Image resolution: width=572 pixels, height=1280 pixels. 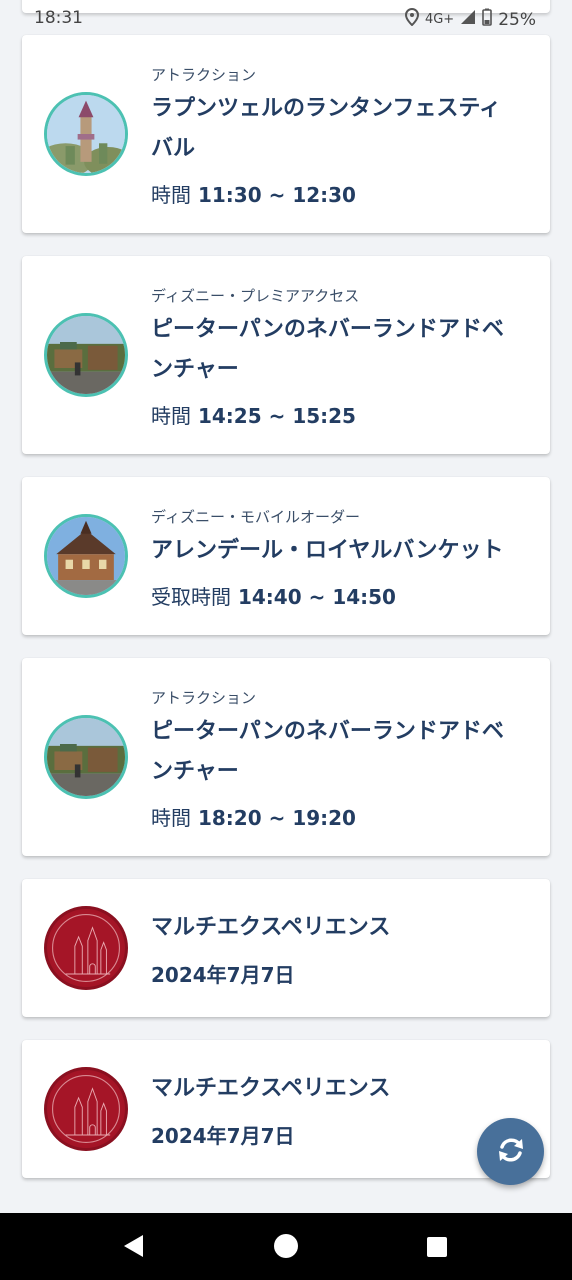 What do you see at coordinates (86, 134) in the screenshot?
I see `rapunzel-tower-thumbnail` at bounding box center [86, 134].